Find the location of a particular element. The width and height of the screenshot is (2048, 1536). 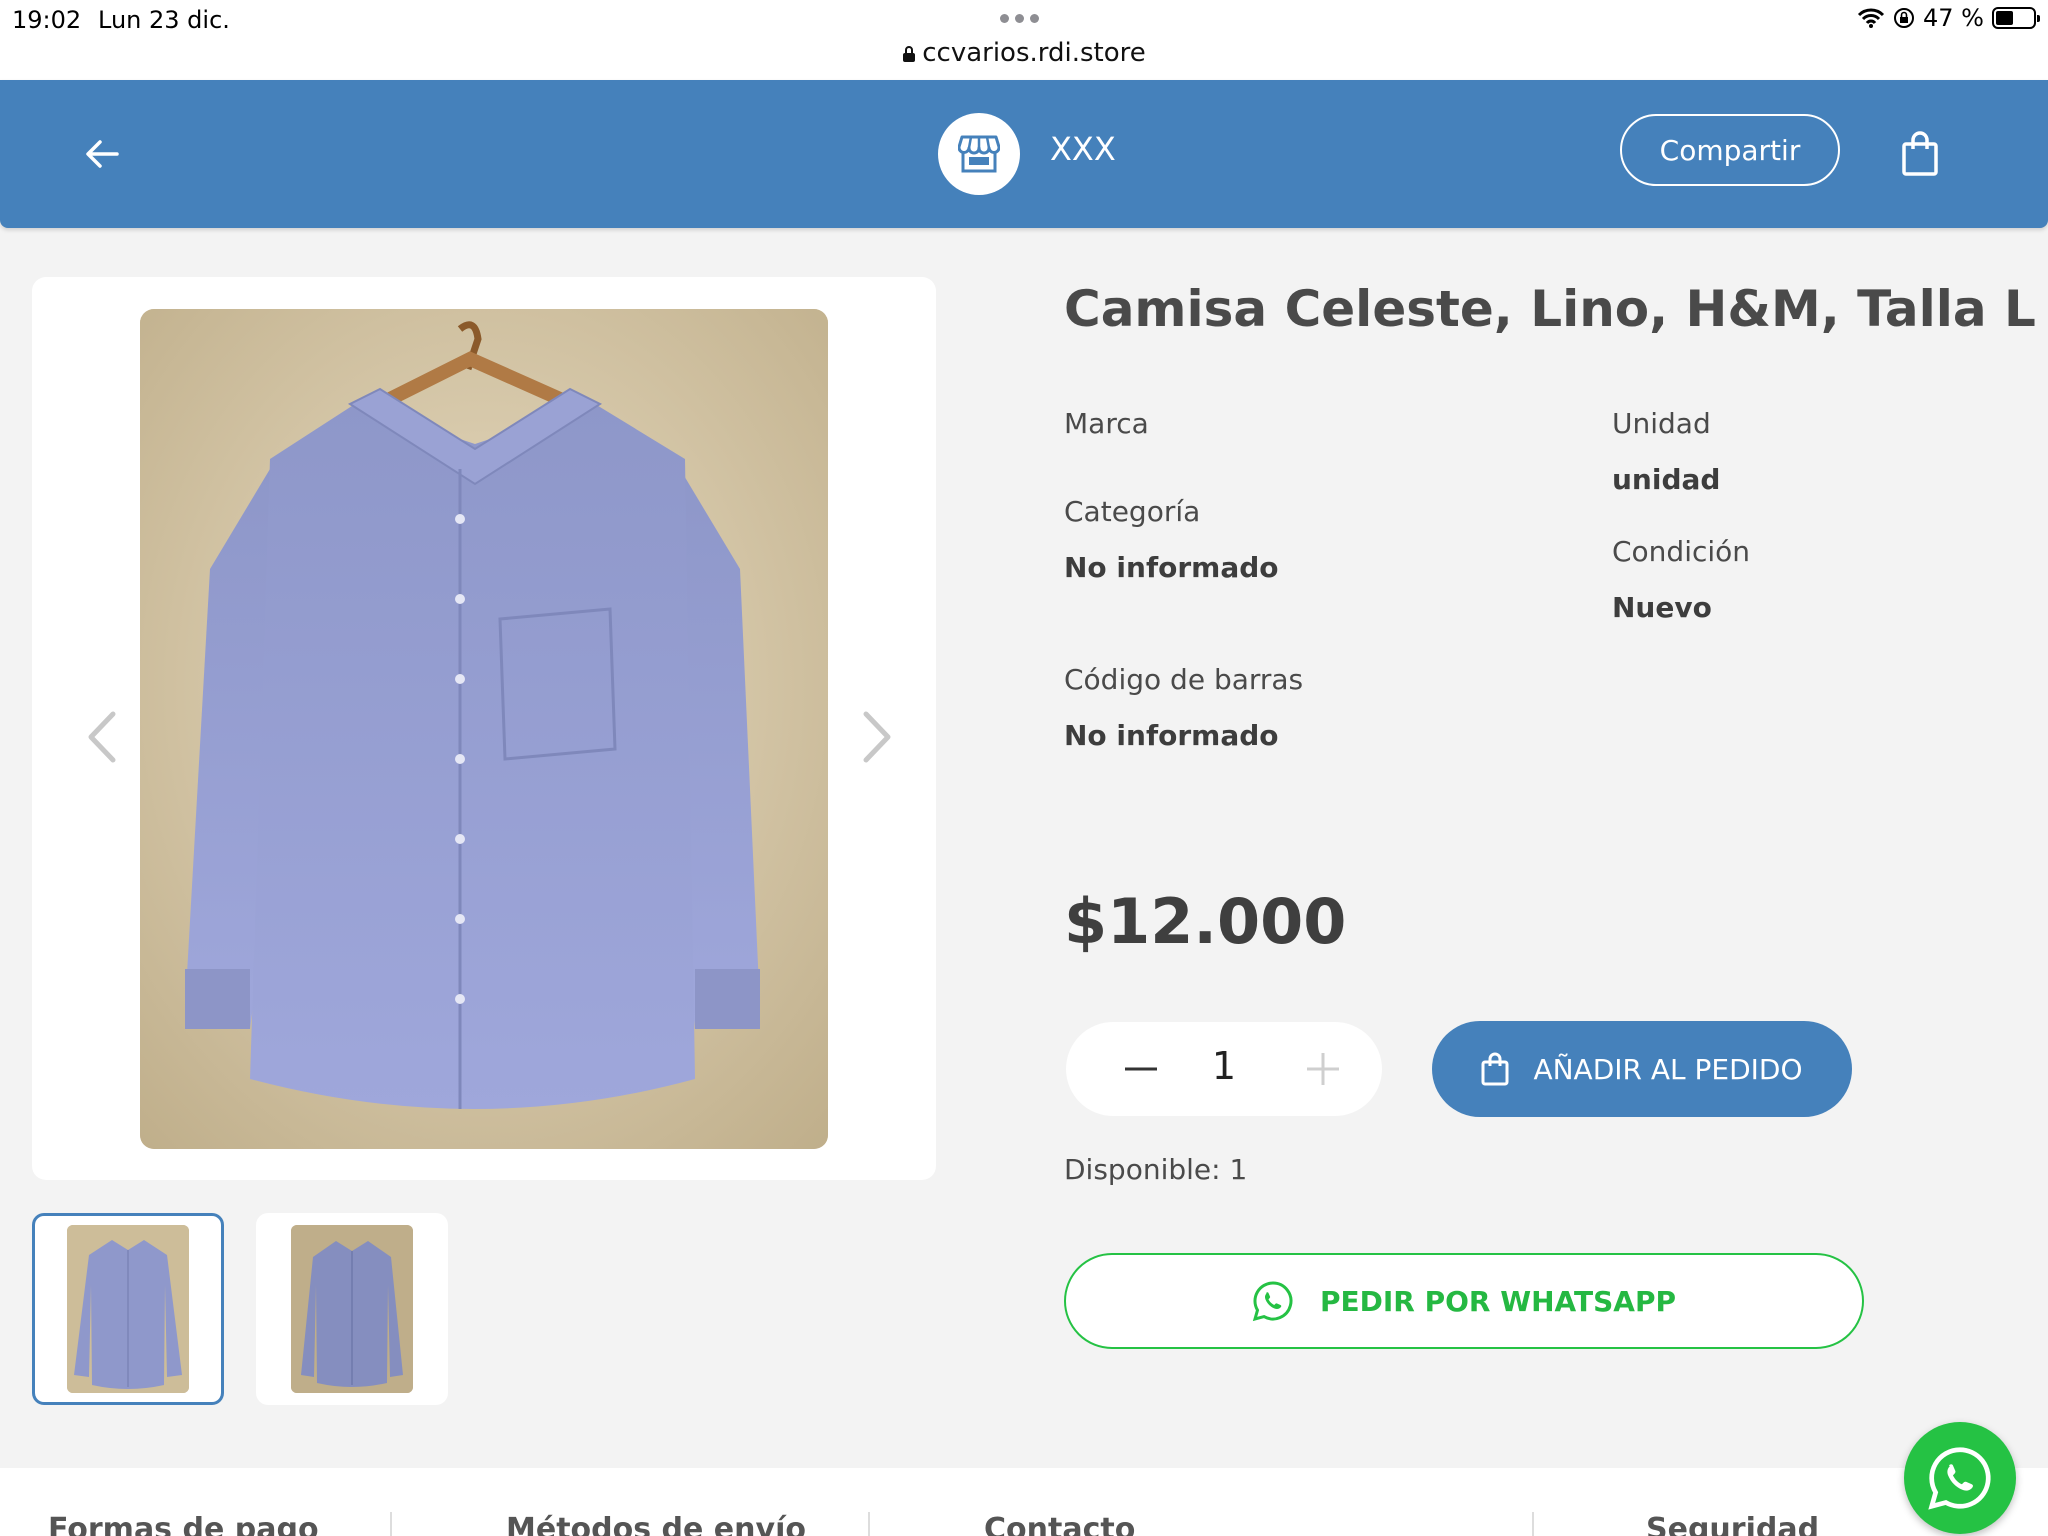

orientation-lock-icon is located at coordinates (1904, 18).